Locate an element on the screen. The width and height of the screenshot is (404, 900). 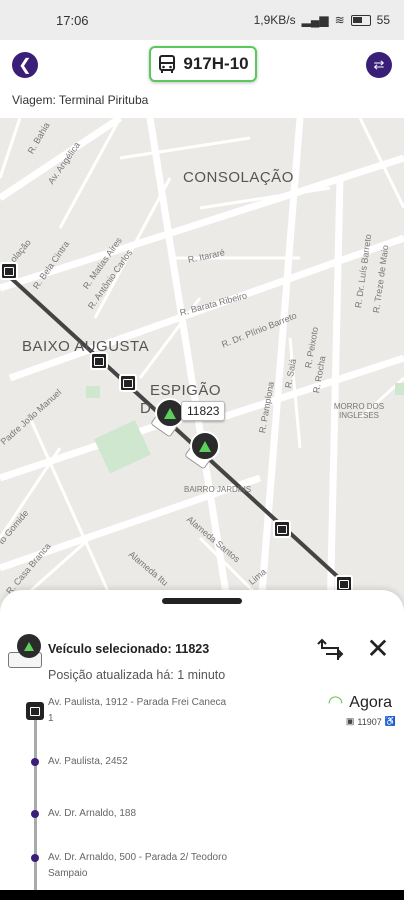
area-label-espigao: ESPIGÃO is located at coordinates (186, 390).